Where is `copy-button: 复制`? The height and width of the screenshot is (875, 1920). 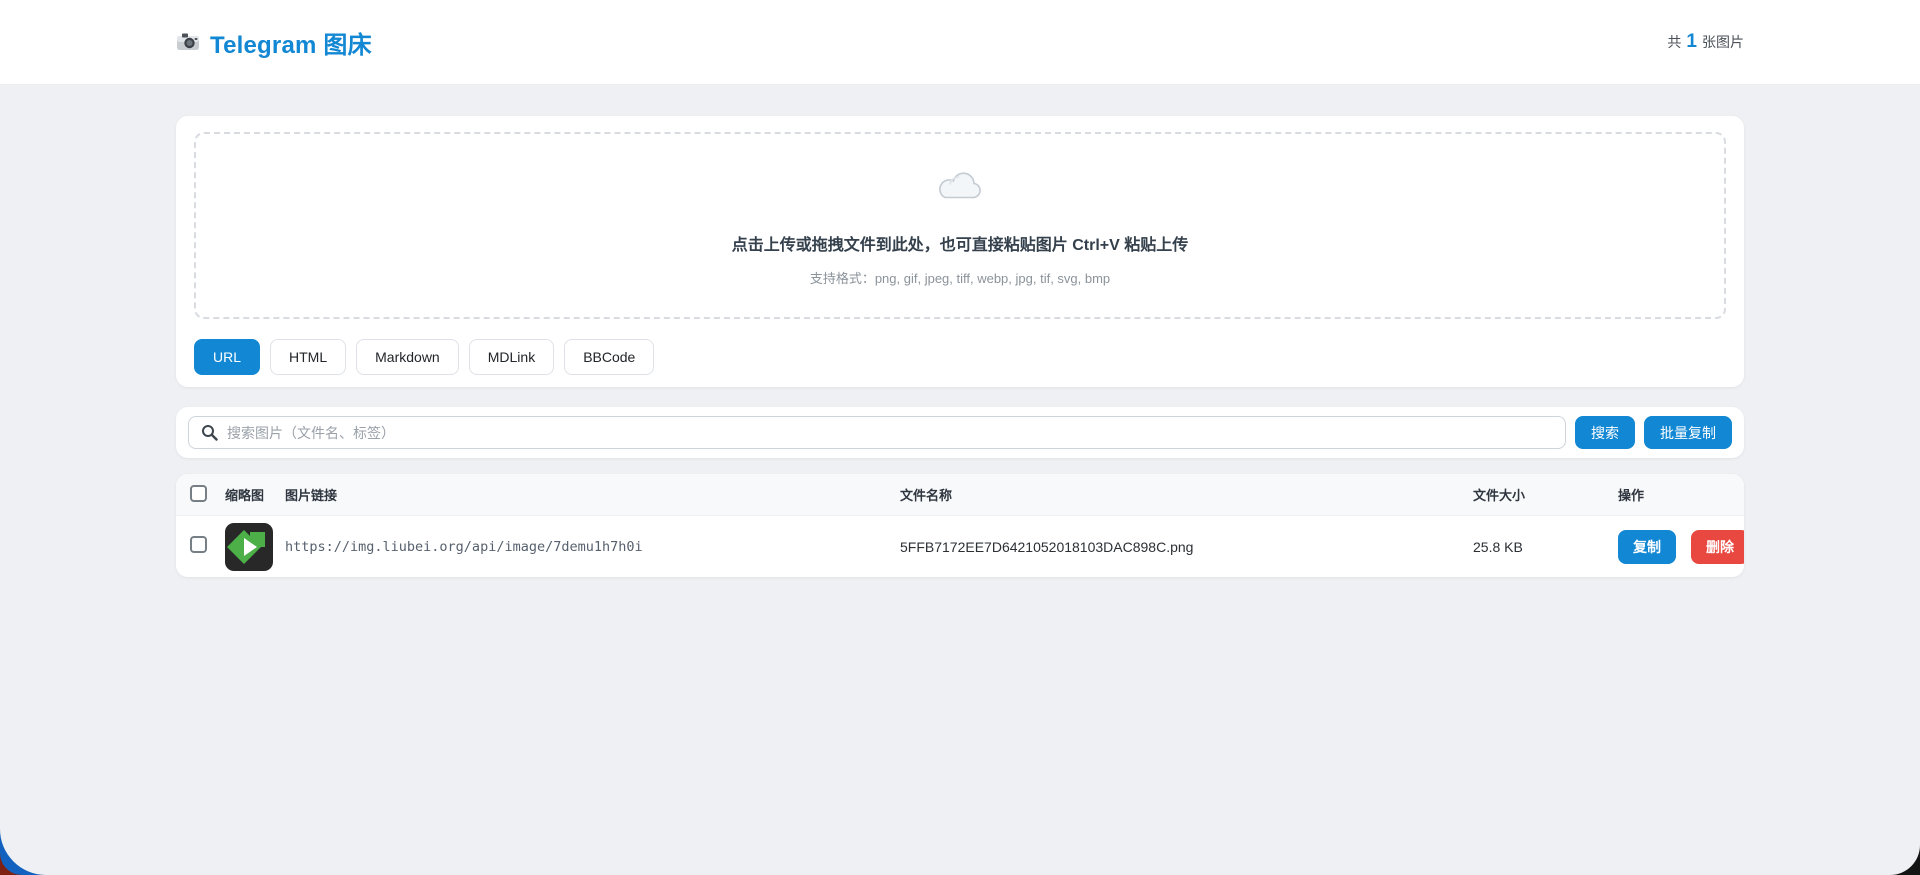 copy-button: 复制 is located at coordinates (1647, 546).